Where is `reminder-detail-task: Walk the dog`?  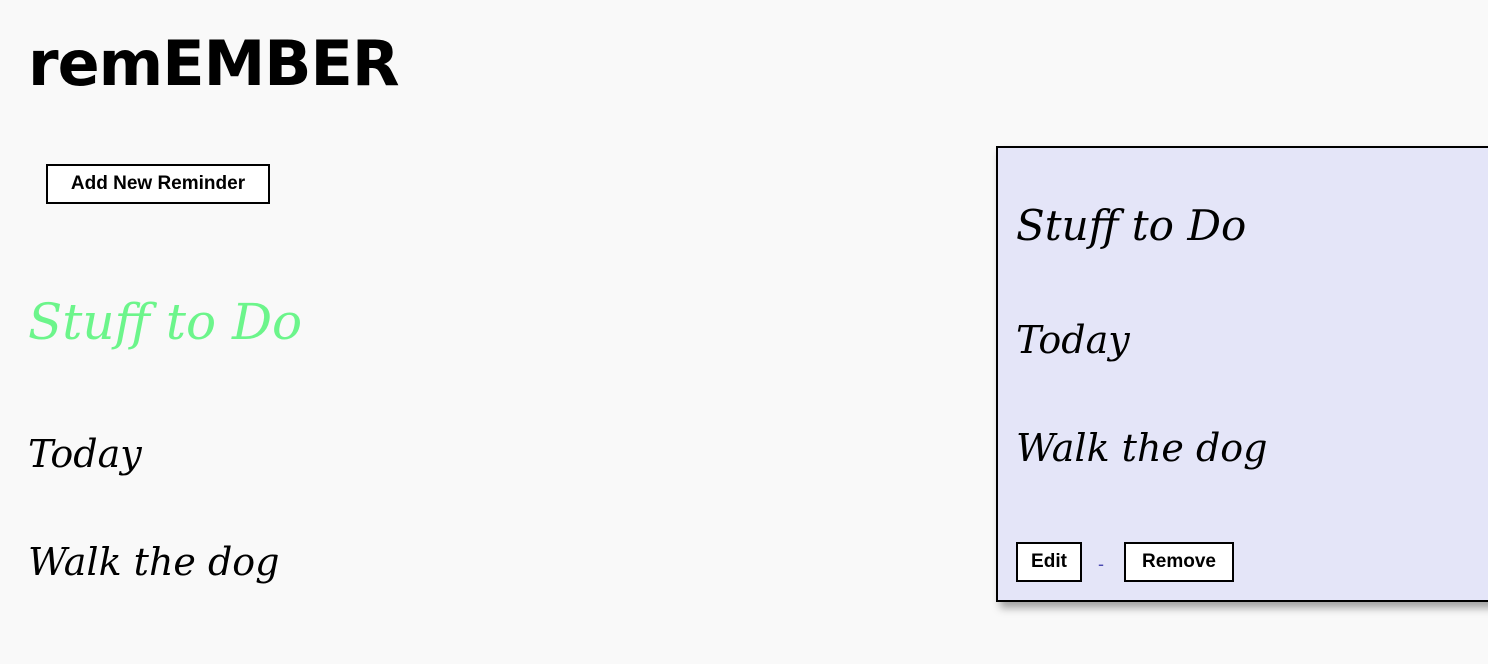
reminder-detail-task: Walk the dog is located at coordinates (1142, 448).